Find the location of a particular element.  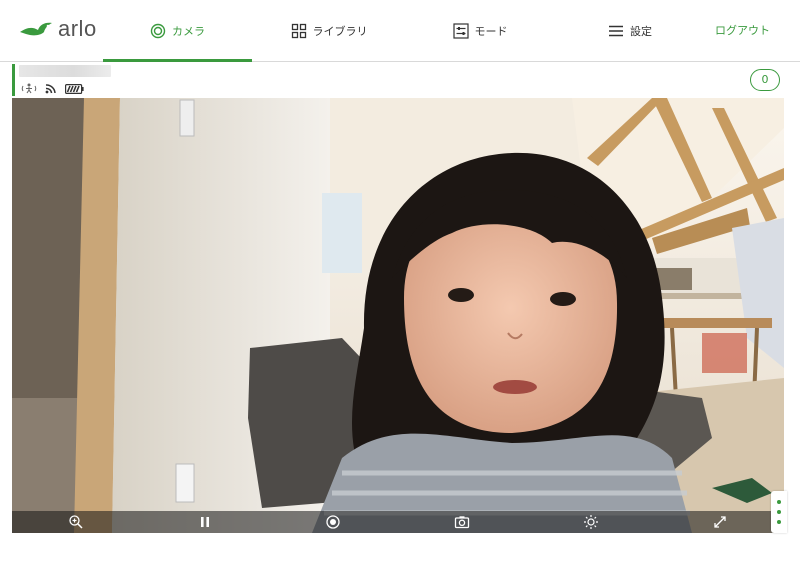

tab-camera: カメラ is located at coordinates (177, 31).